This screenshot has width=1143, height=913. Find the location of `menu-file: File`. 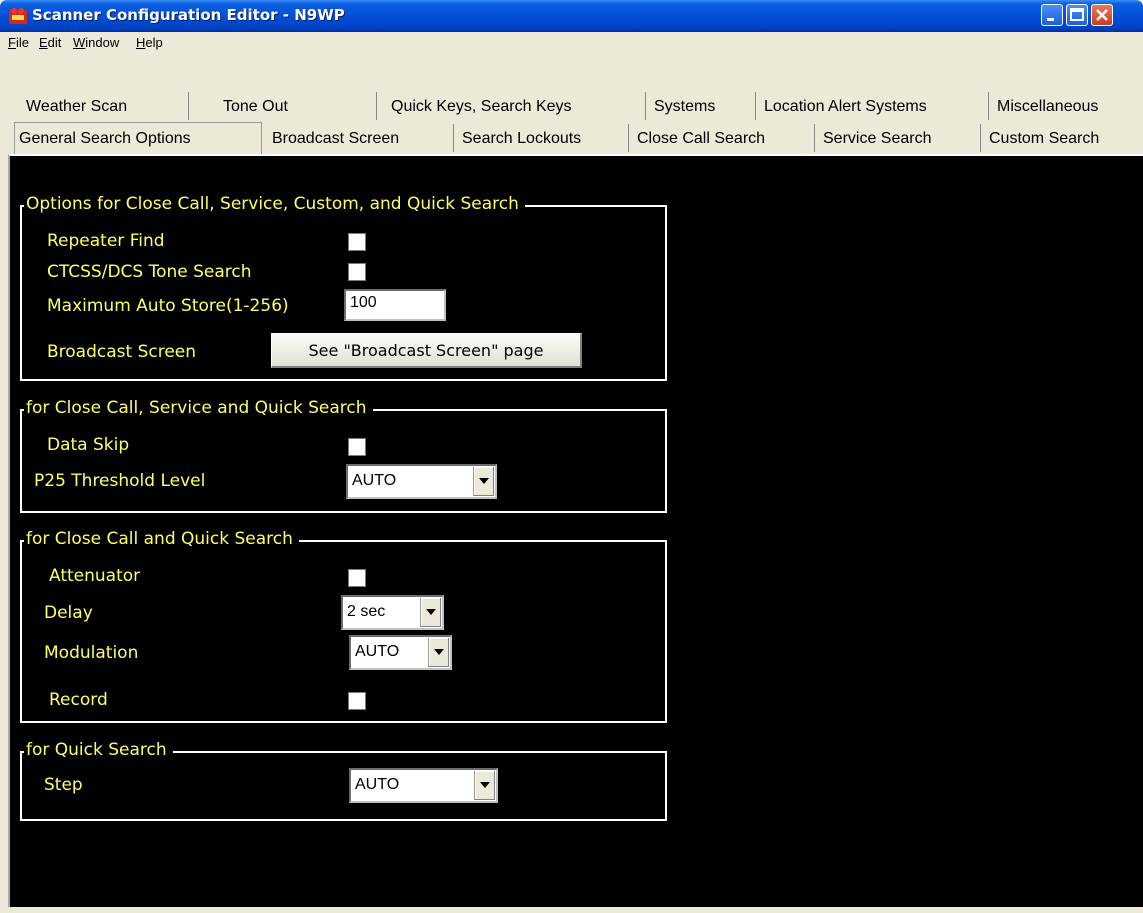

menu-file: File is located at coordinates (18, 42).